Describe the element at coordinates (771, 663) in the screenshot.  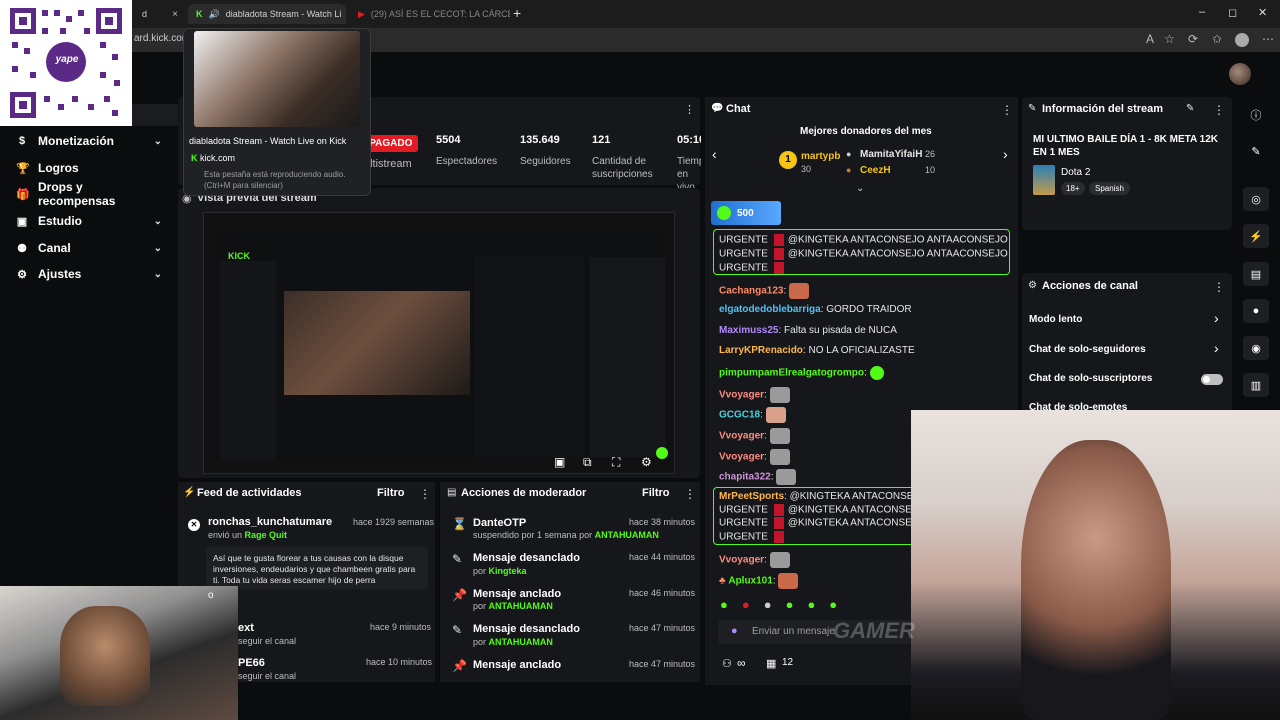
I see `timer-icon: ▦` at that location.